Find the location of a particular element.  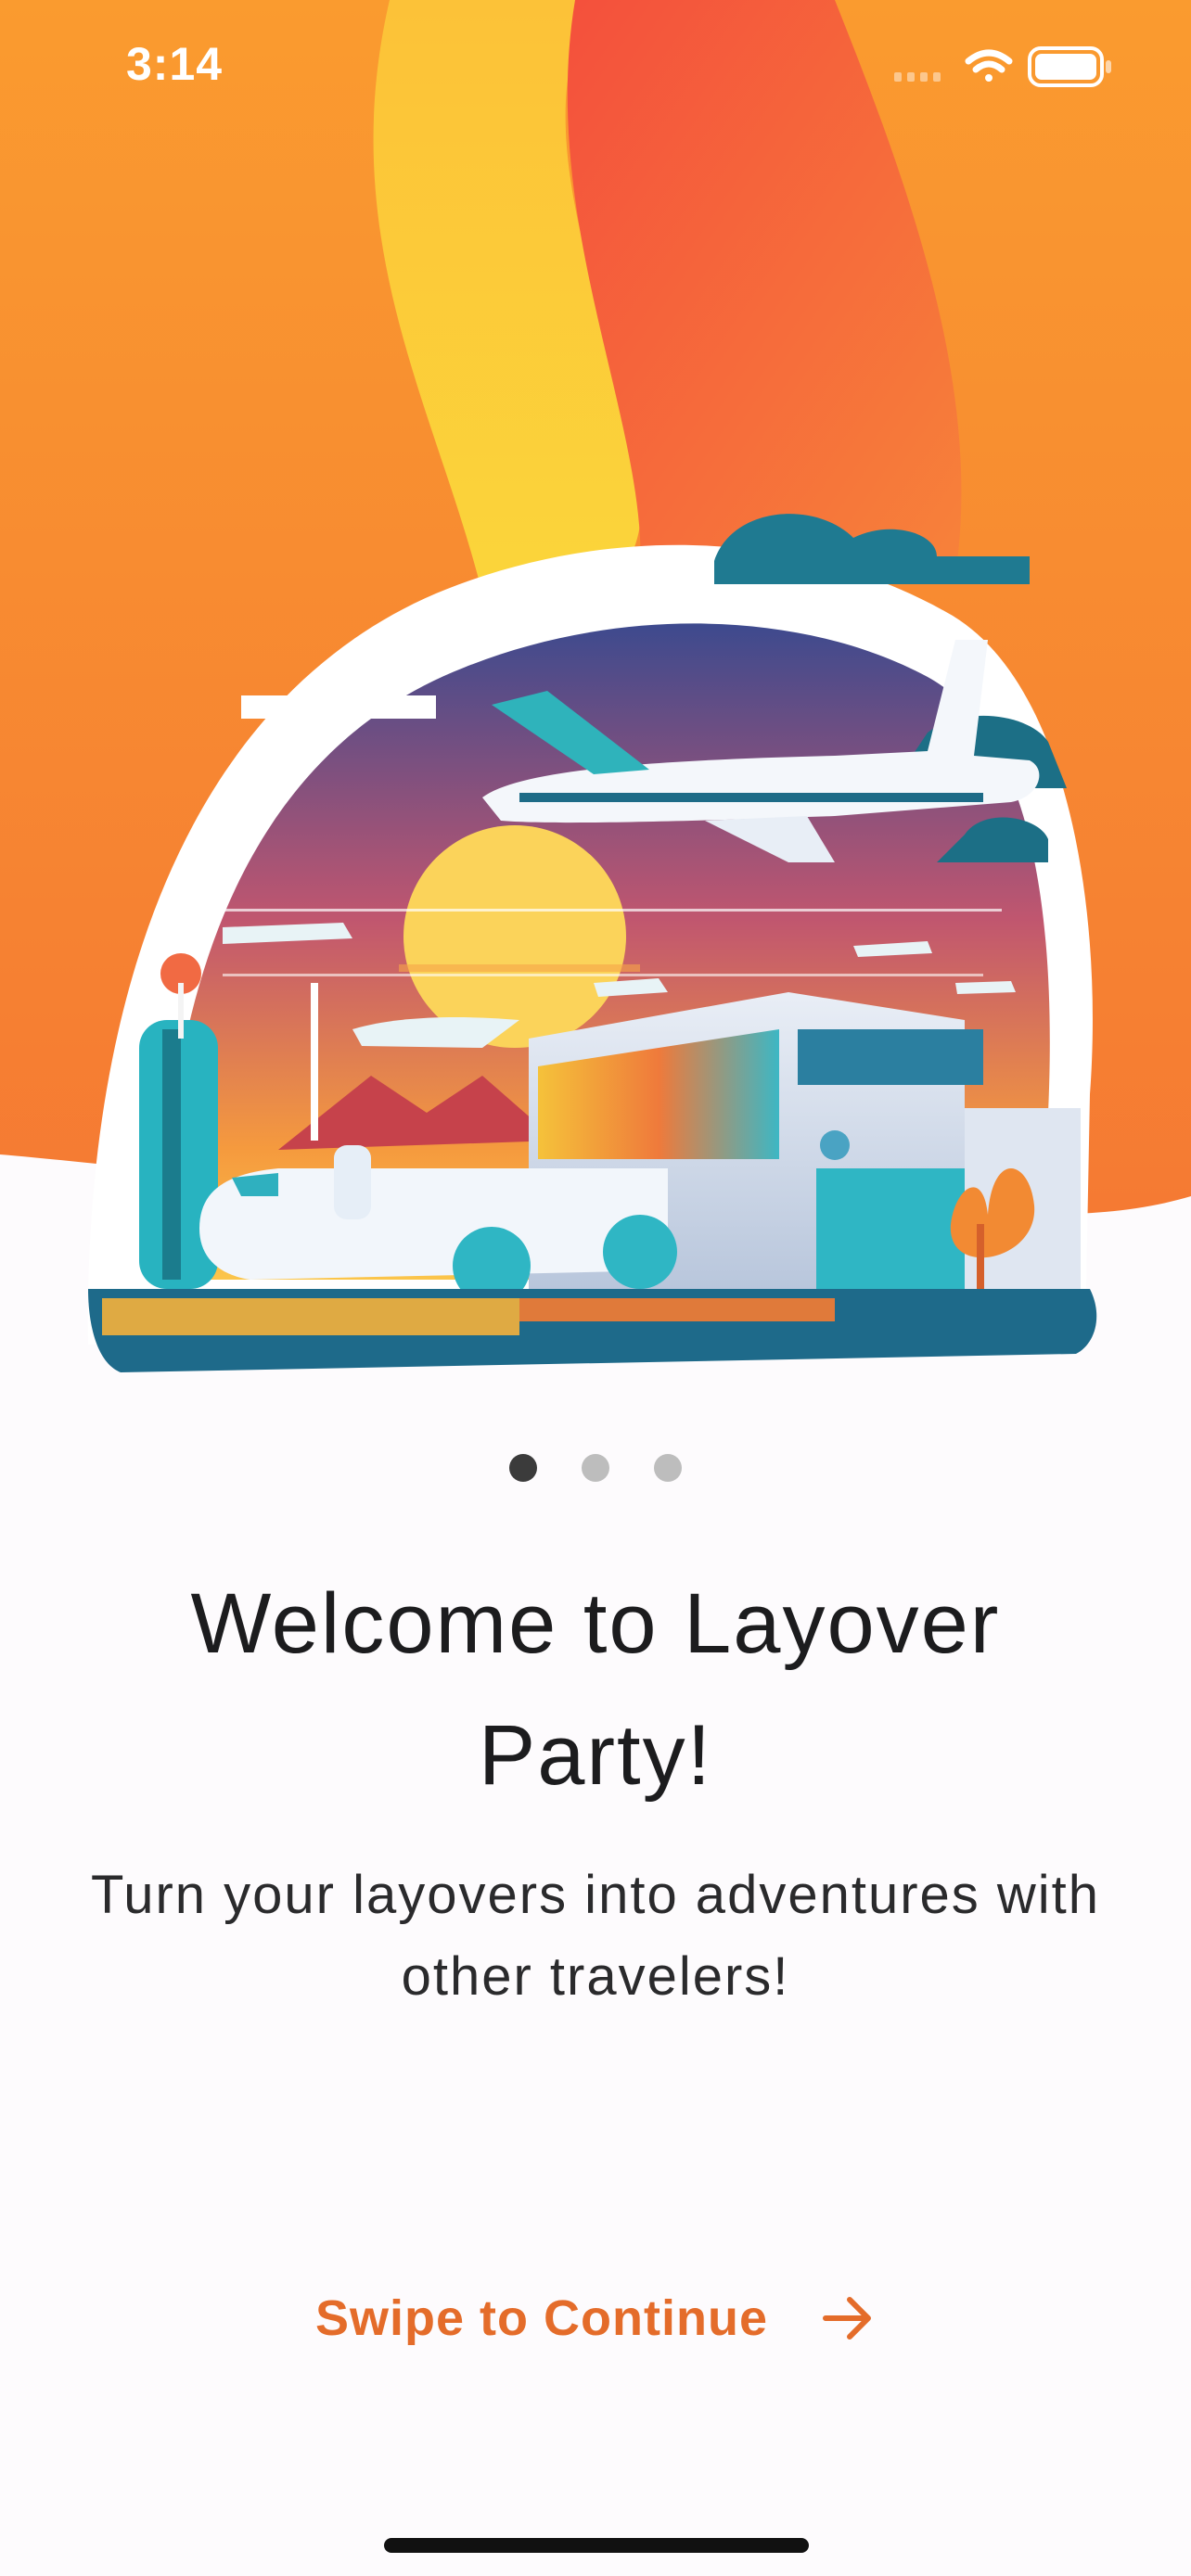

arrow-right-icon is located at coordinates (846, 2318).